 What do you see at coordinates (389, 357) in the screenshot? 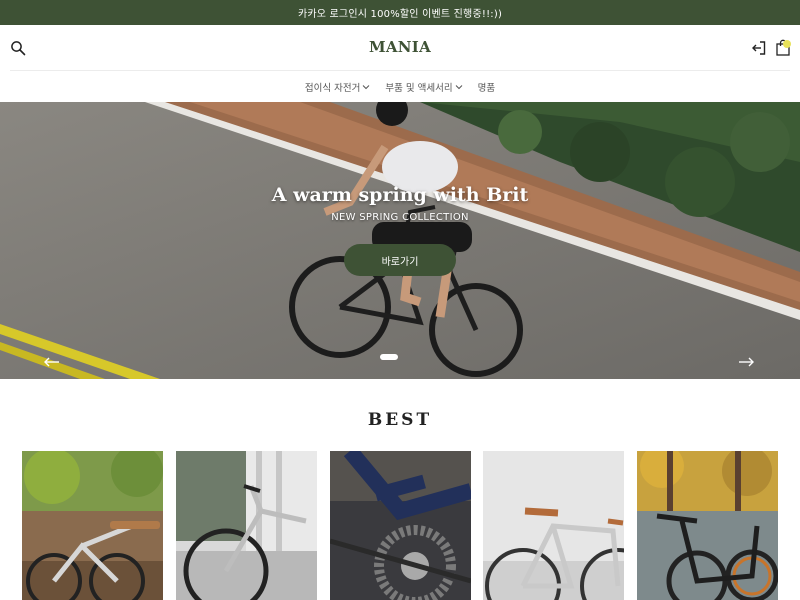
I see `slide-indicator-active` at bounding box center [389, 357].